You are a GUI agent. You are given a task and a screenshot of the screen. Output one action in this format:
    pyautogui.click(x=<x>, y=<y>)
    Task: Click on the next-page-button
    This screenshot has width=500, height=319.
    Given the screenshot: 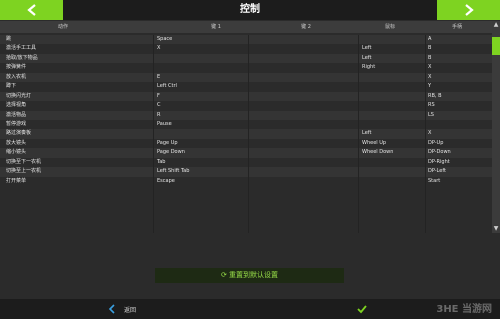 What is the action you would take?
    pyautogui.click(x=468, y=10)
    